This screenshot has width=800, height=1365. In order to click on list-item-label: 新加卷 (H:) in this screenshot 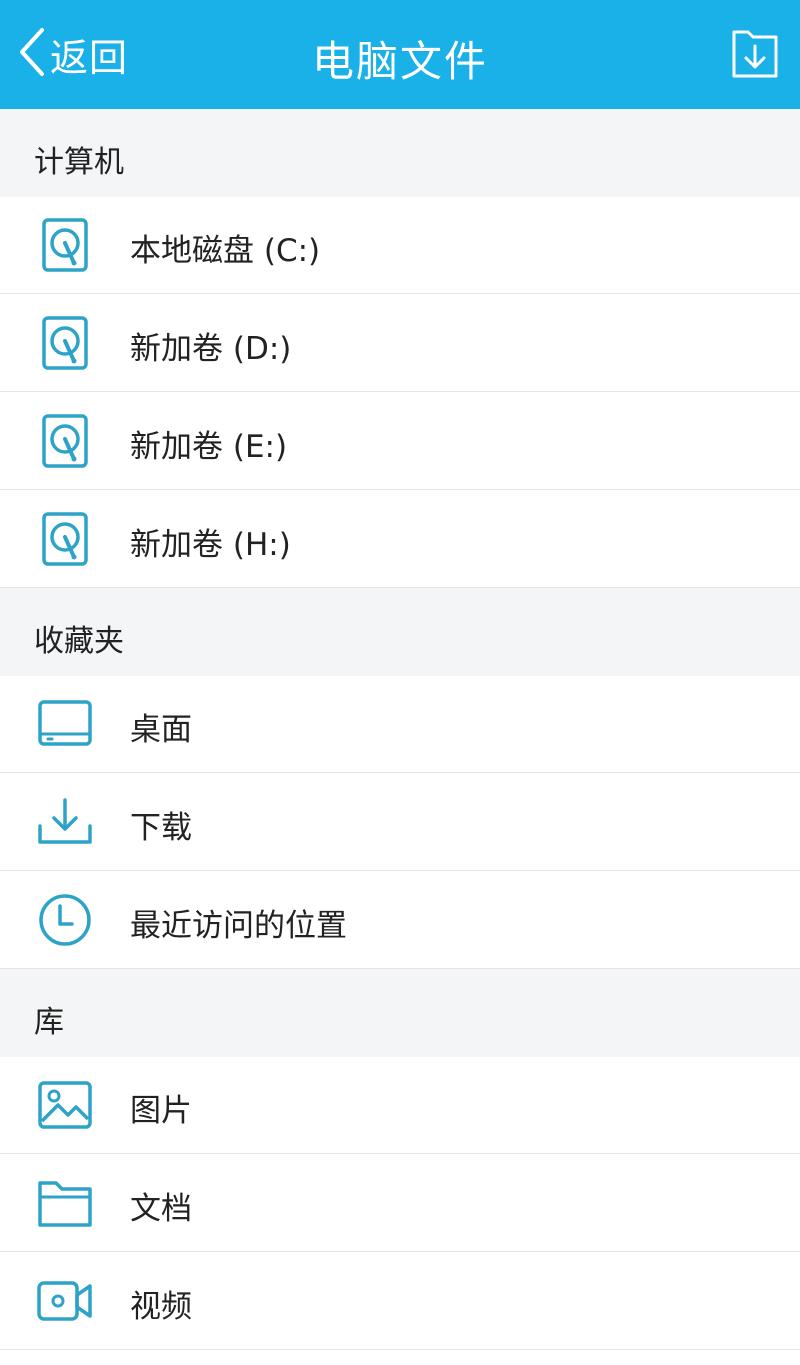, I will do `click(210, 545)`.